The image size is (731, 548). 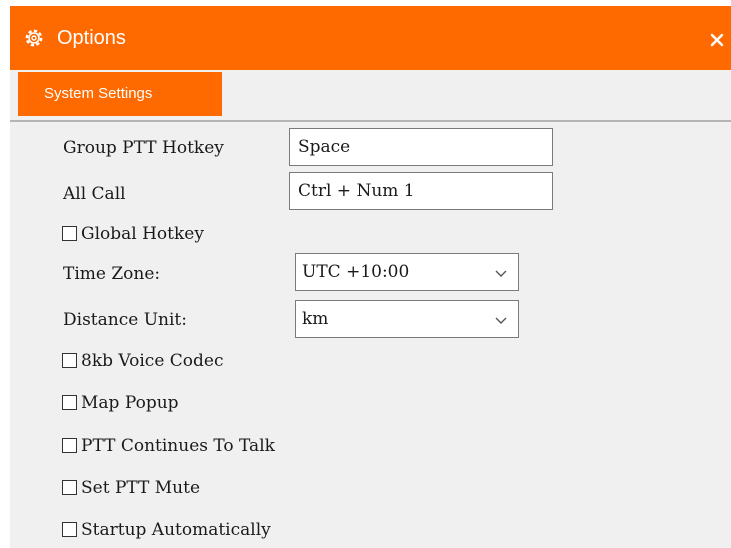 What do you see at coordinates (356, 272) in the screenshot?
I see `time-zone-value: UTC +10:00` at bounding box center [356, 272].